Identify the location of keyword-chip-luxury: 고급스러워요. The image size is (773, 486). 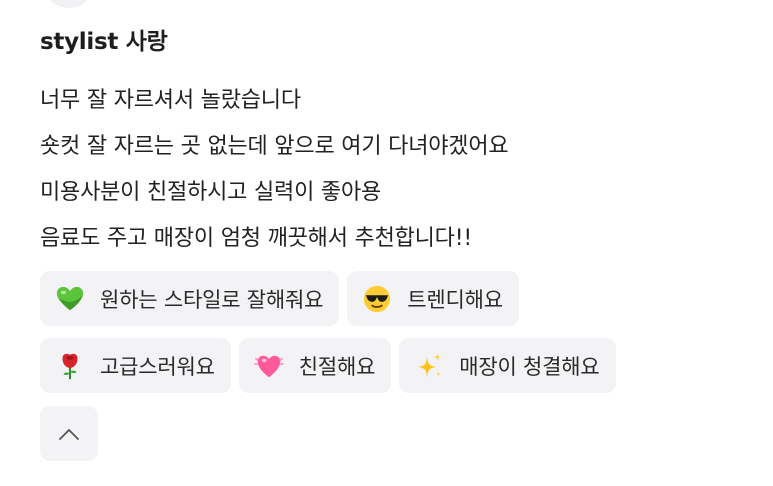
(135, 365).